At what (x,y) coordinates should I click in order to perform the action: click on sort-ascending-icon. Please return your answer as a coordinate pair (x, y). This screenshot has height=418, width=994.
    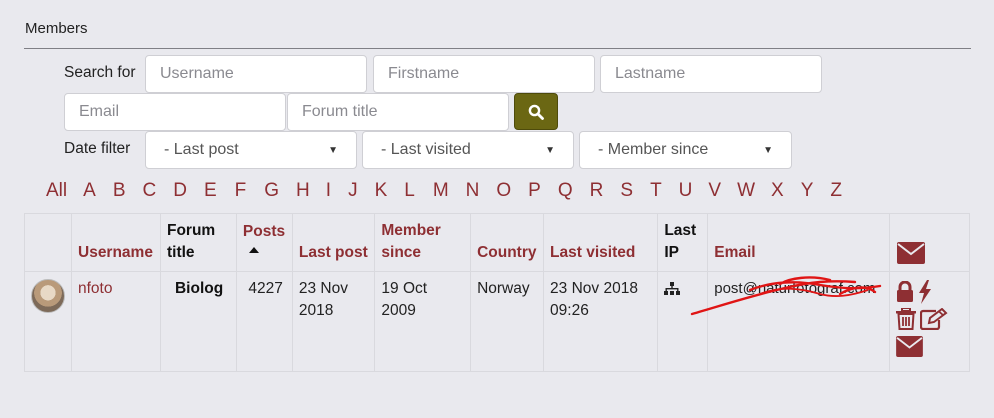
    Looking at the image, I should click on (253, 250).